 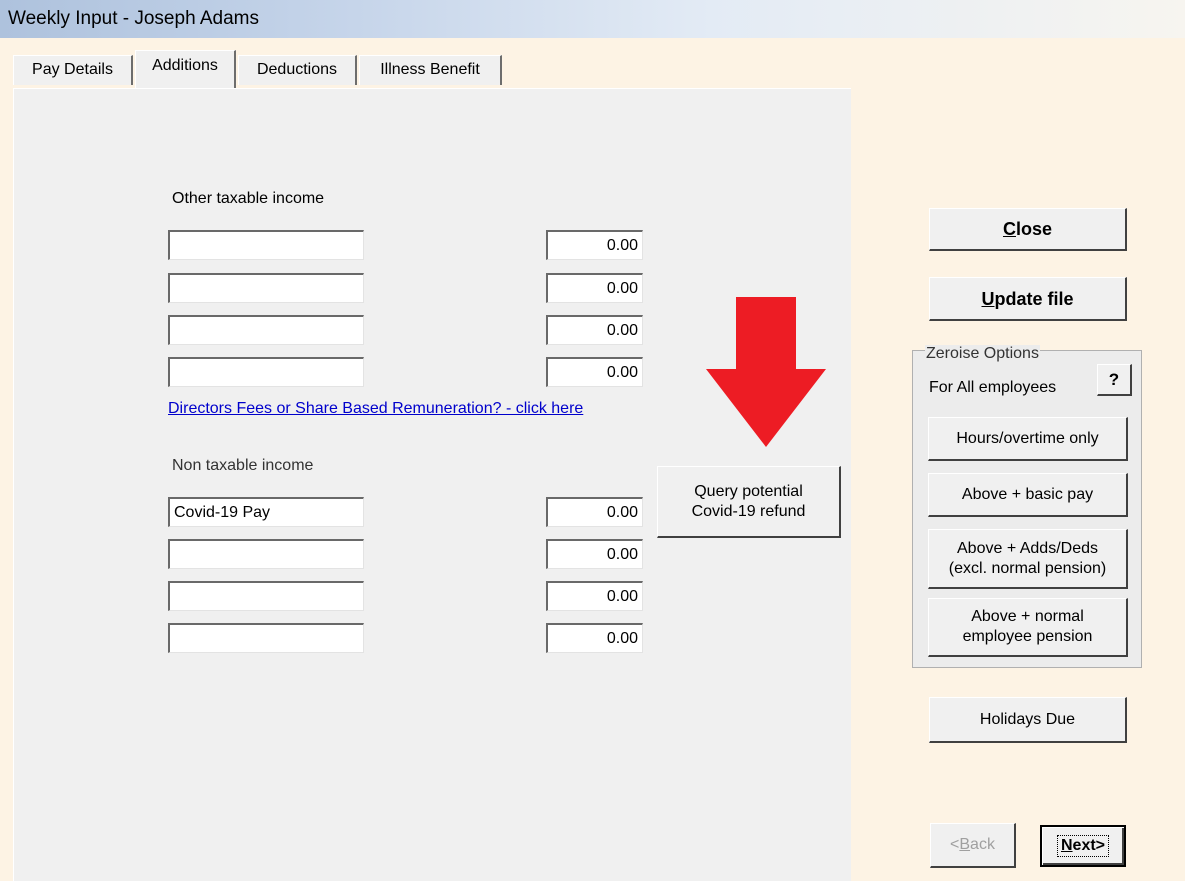 What do you see at coordinates (748, 491) in the screenshot?
I see `button-line: Query potential` at bounding box center [748, 491].